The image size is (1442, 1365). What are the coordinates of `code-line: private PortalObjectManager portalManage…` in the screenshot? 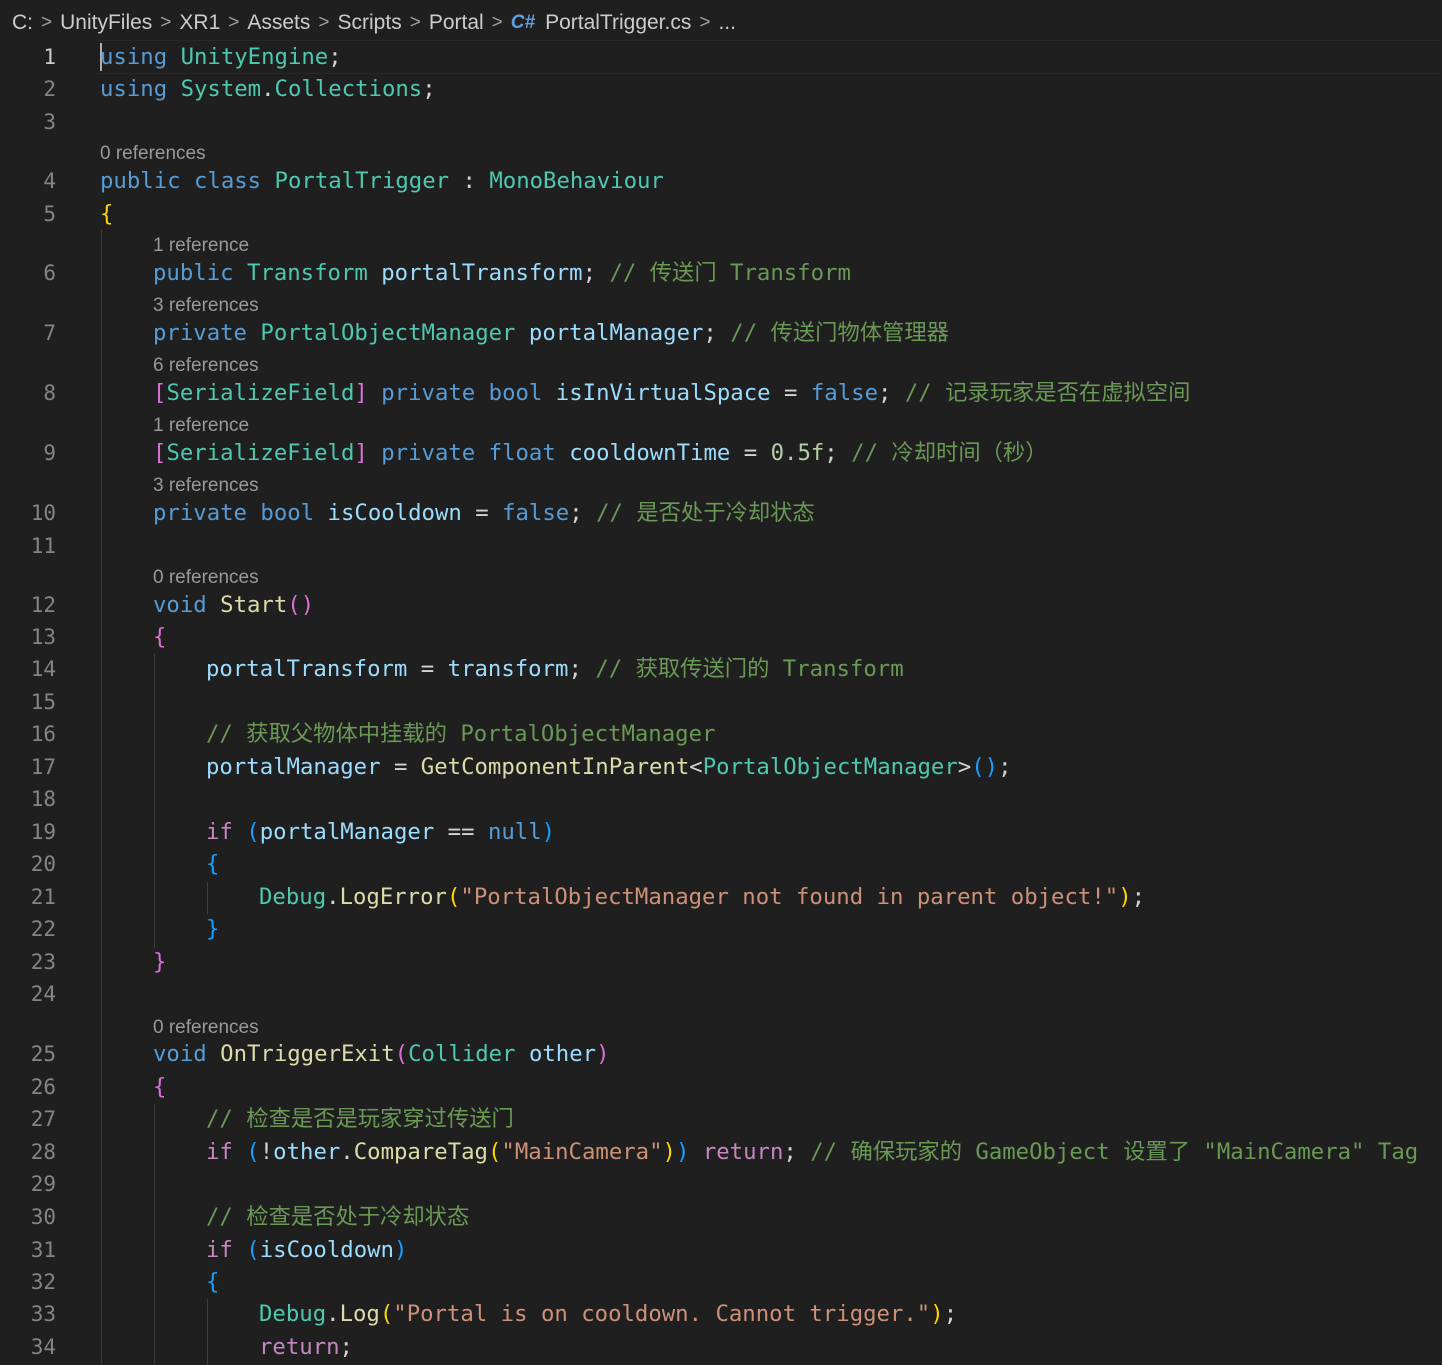 It's located at (551, 333).